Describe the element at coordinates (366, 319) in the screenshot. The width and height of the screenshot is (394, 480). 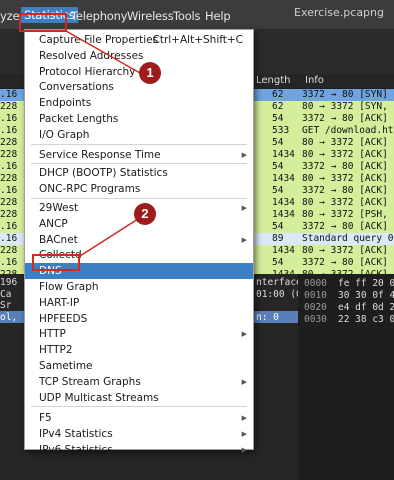
I see `byte-hex-0030: 22 38 c3 0` at that location.